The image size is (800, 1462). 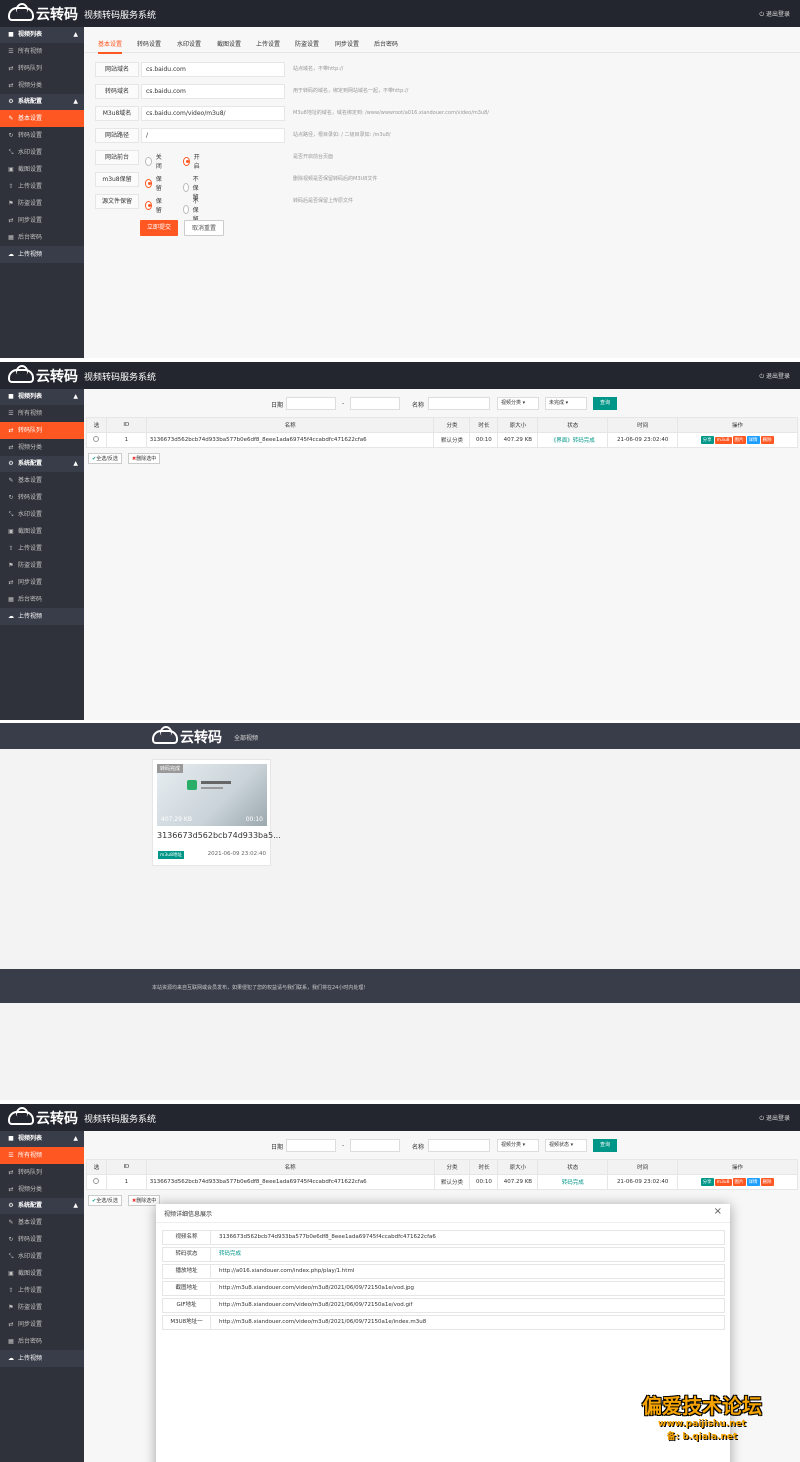 I want to click on tab-basic: 基本设置, so click(x=110, y=46).